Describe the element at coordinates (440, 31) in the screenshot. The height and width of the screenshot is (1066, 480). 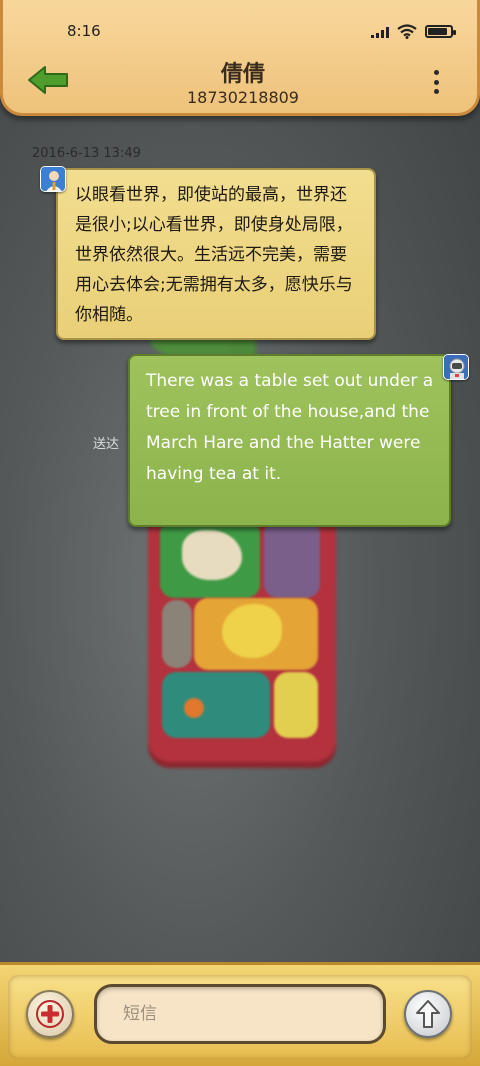
I see `battery-icon` at that location.